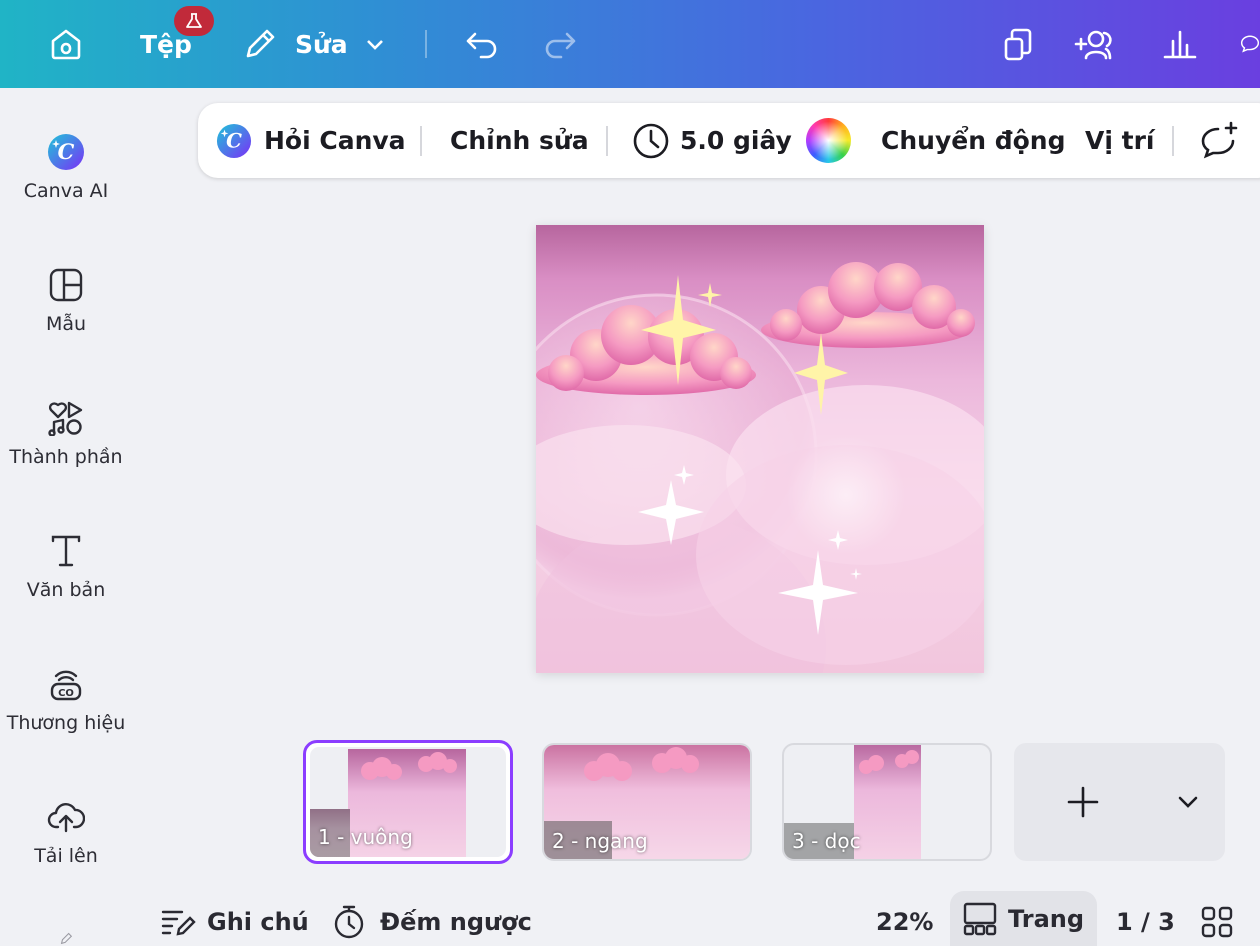 The height and width of the screenshot is (946, 1260). Describe the element at coordinates (66, 723) in the screenshot. I see `sidebar-item-label: Thương hiệu` at that location.